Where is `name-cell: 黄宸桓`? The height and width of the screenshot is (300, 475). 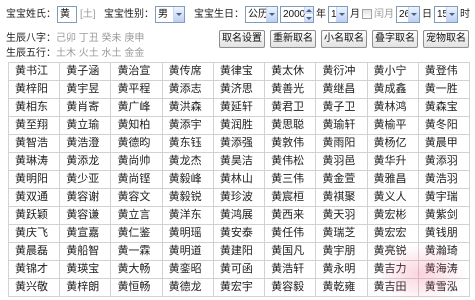
name-cell: 黄宸桓 is located at coordinates (290, 197).